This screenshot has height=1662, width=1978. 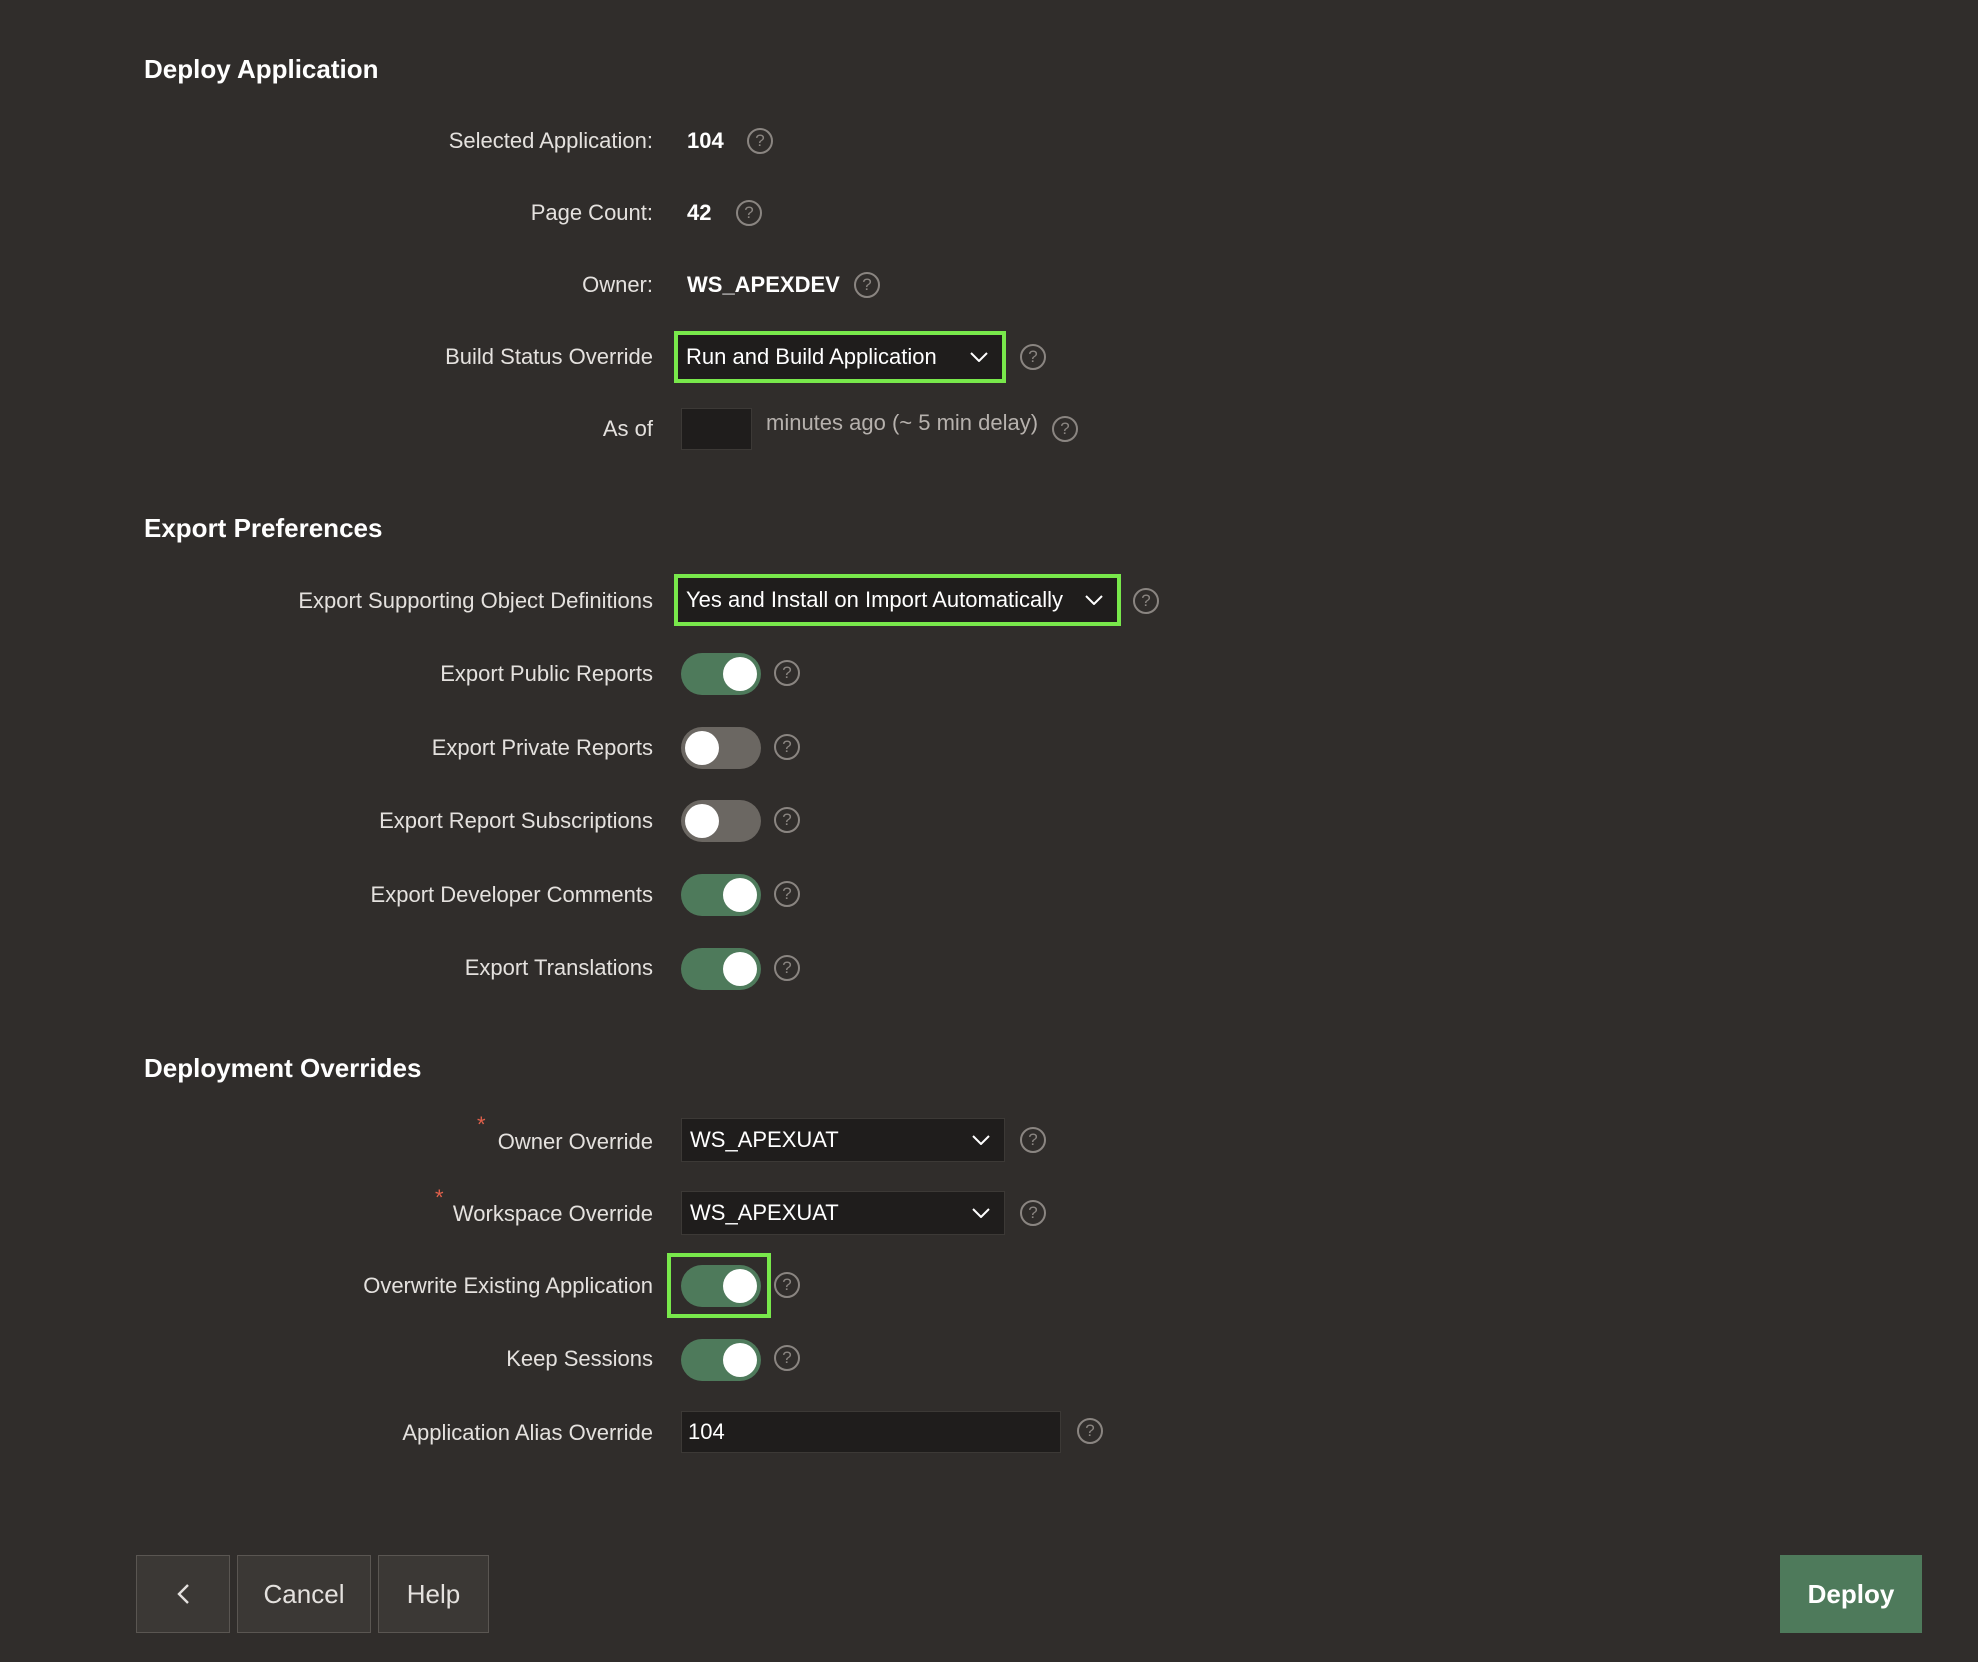 What do you see at coordinates (617, 284) in the screenshot?
I see `owner-label: Owner:` at bounding box center [617, 284].